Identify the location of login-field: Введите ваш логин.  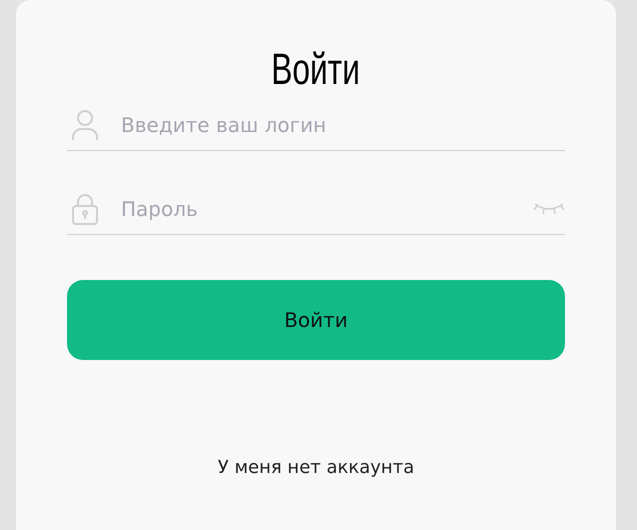
(343, 125).